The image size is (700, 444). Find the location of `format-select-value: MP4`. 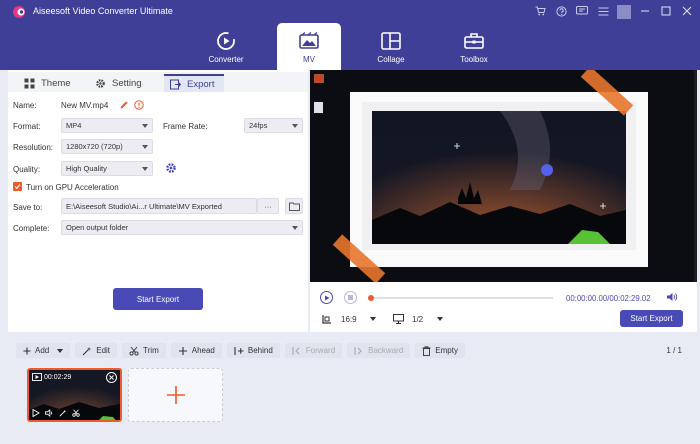

format-select-value: MP4 is located at coordinates (74, 125).